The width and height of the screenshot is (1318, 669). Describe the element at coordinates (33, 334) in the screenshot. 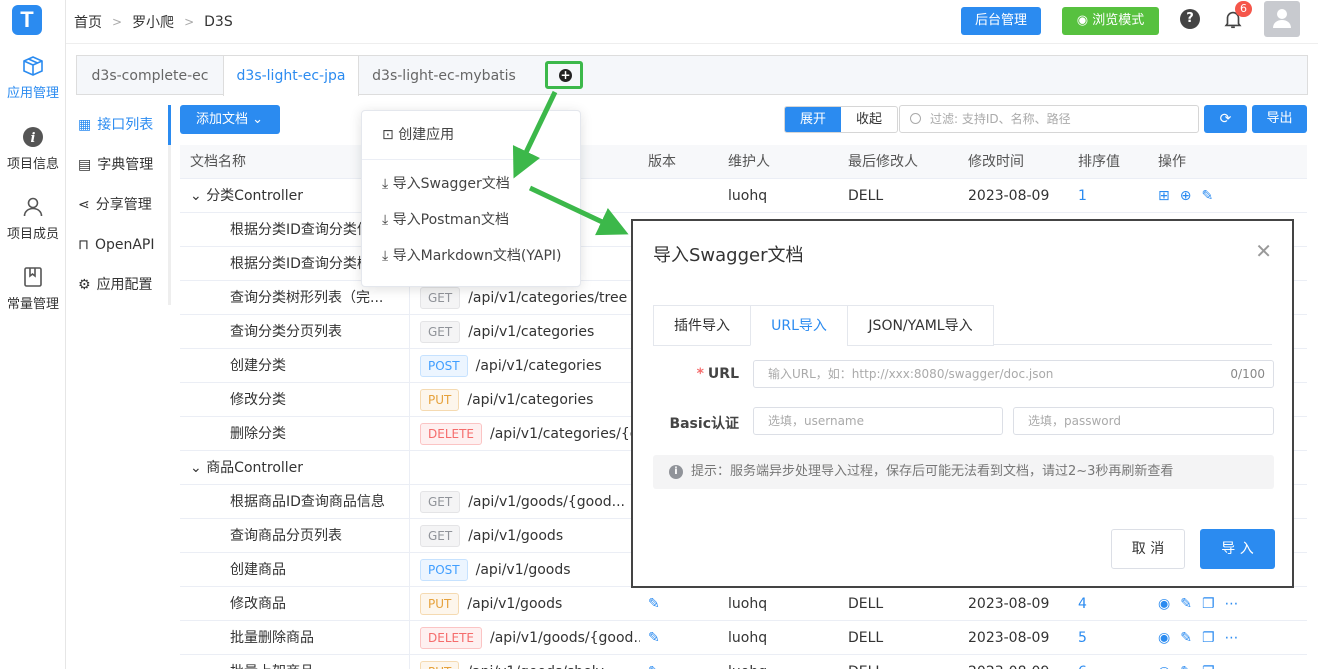

I see `left-rail: T 应用管理 i 项目信息 项目成员 常量管理` at that location.